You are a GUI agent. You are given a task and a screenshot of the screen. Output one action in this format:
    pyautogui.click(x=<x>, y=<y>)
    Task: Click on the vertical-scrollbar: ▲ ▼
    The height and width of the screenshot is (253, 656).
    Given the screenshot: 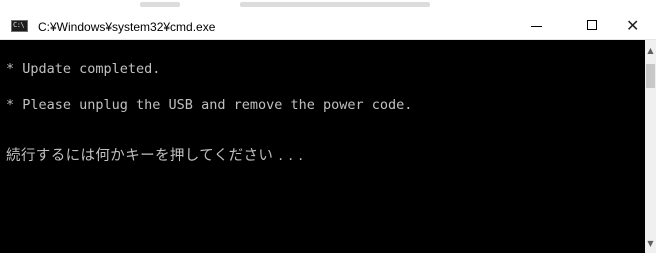 What is the action you would take?
    pyautogui.click(x=650, y=146)
    